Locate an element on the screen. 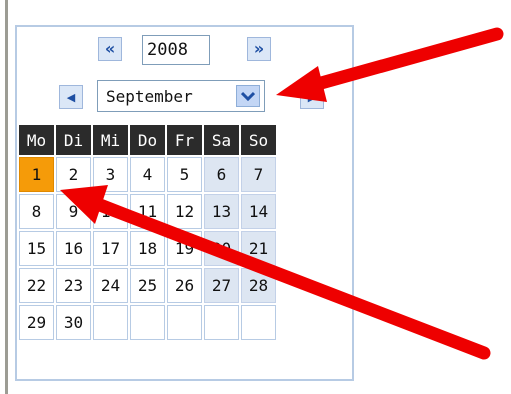 The image size is (511, 394). chevron-down-icon is located at coordinates (248, 96).